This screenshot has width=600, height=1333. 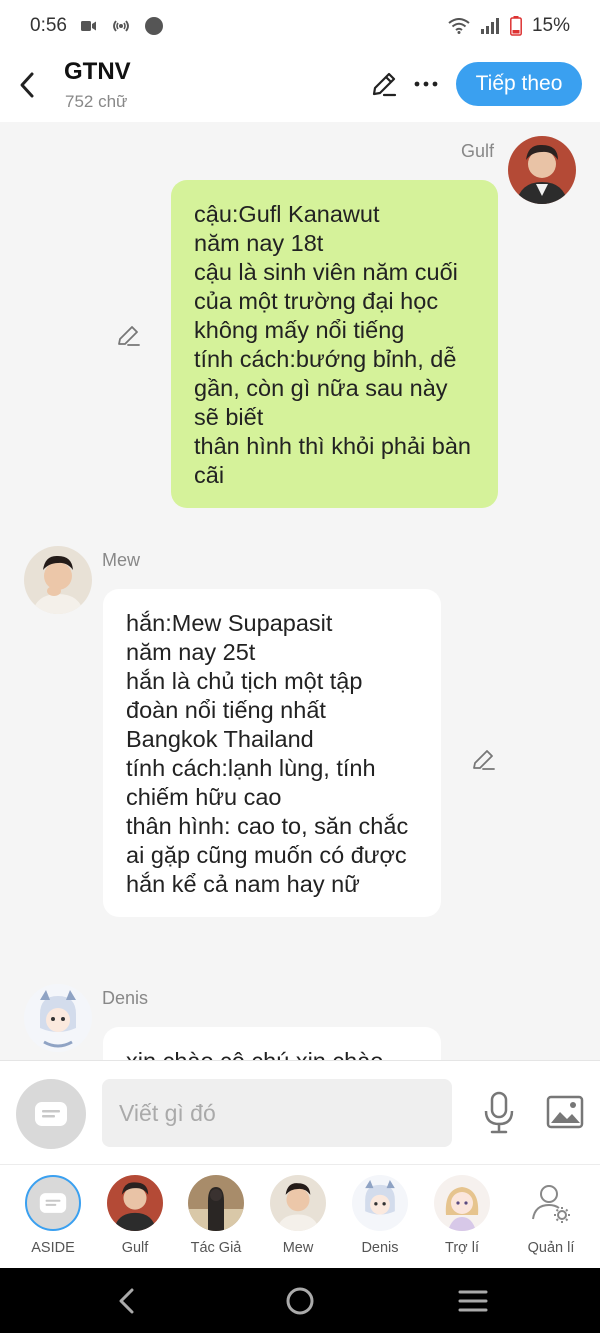 I want to click on character-label: Gulf, so click(x=135, y=1248).